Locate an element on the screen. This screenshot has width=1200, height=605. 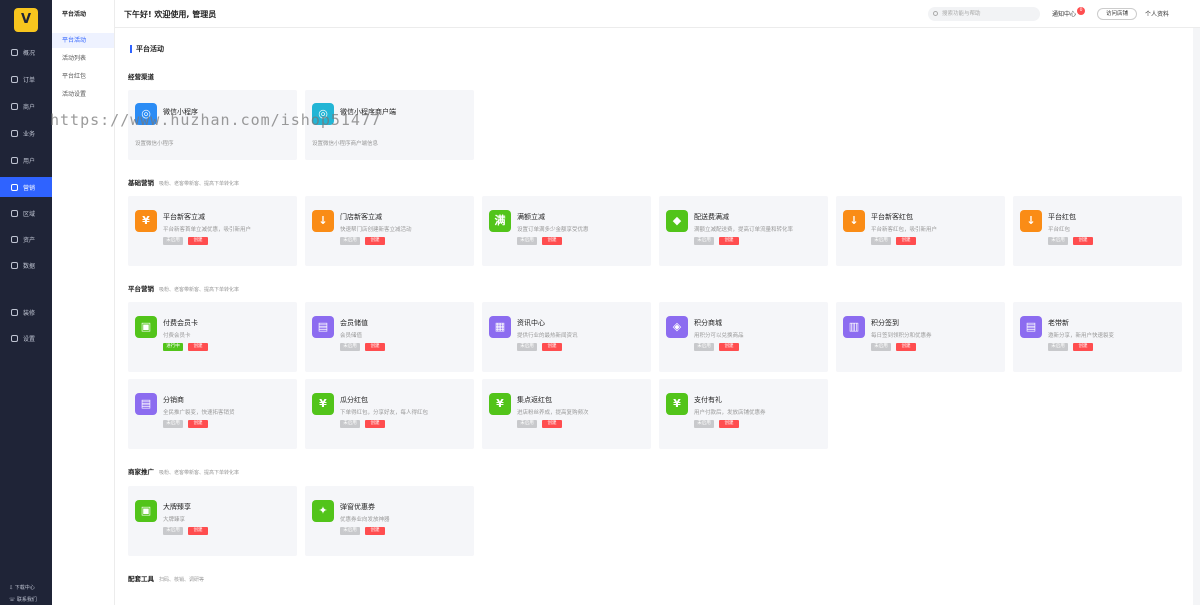
nav-item-5: 营销 is located at coordinates (26, 187).